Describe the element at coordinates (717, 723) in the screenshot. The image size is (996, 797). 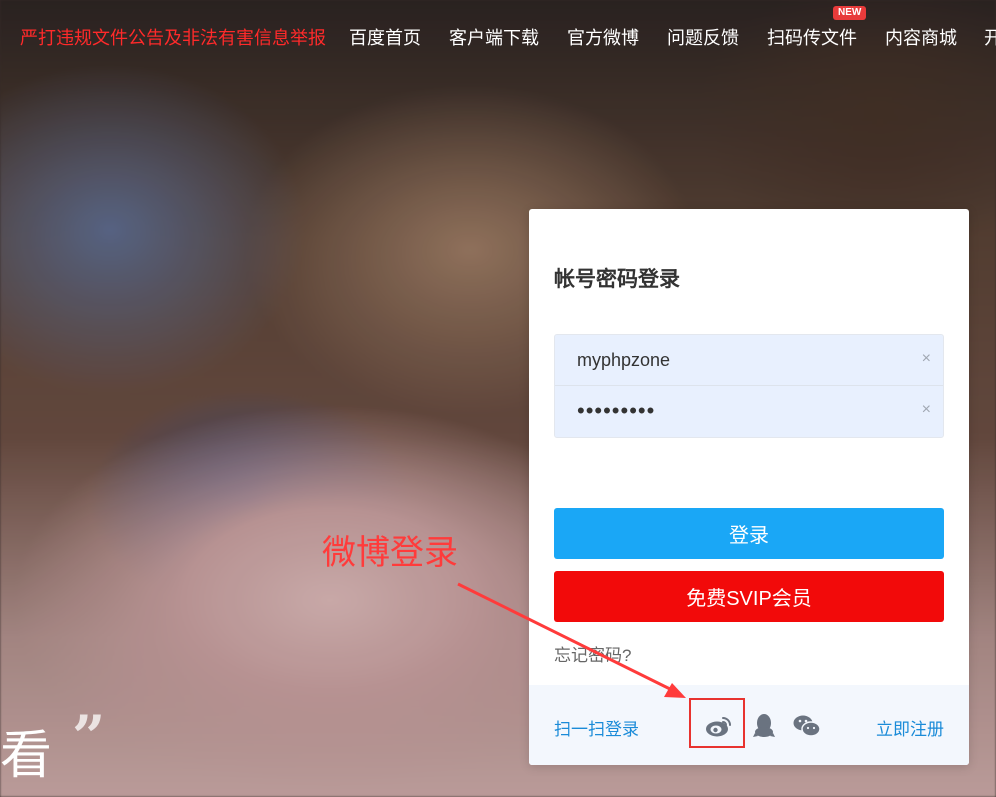
I see `weibo-highlight-box` at that location.